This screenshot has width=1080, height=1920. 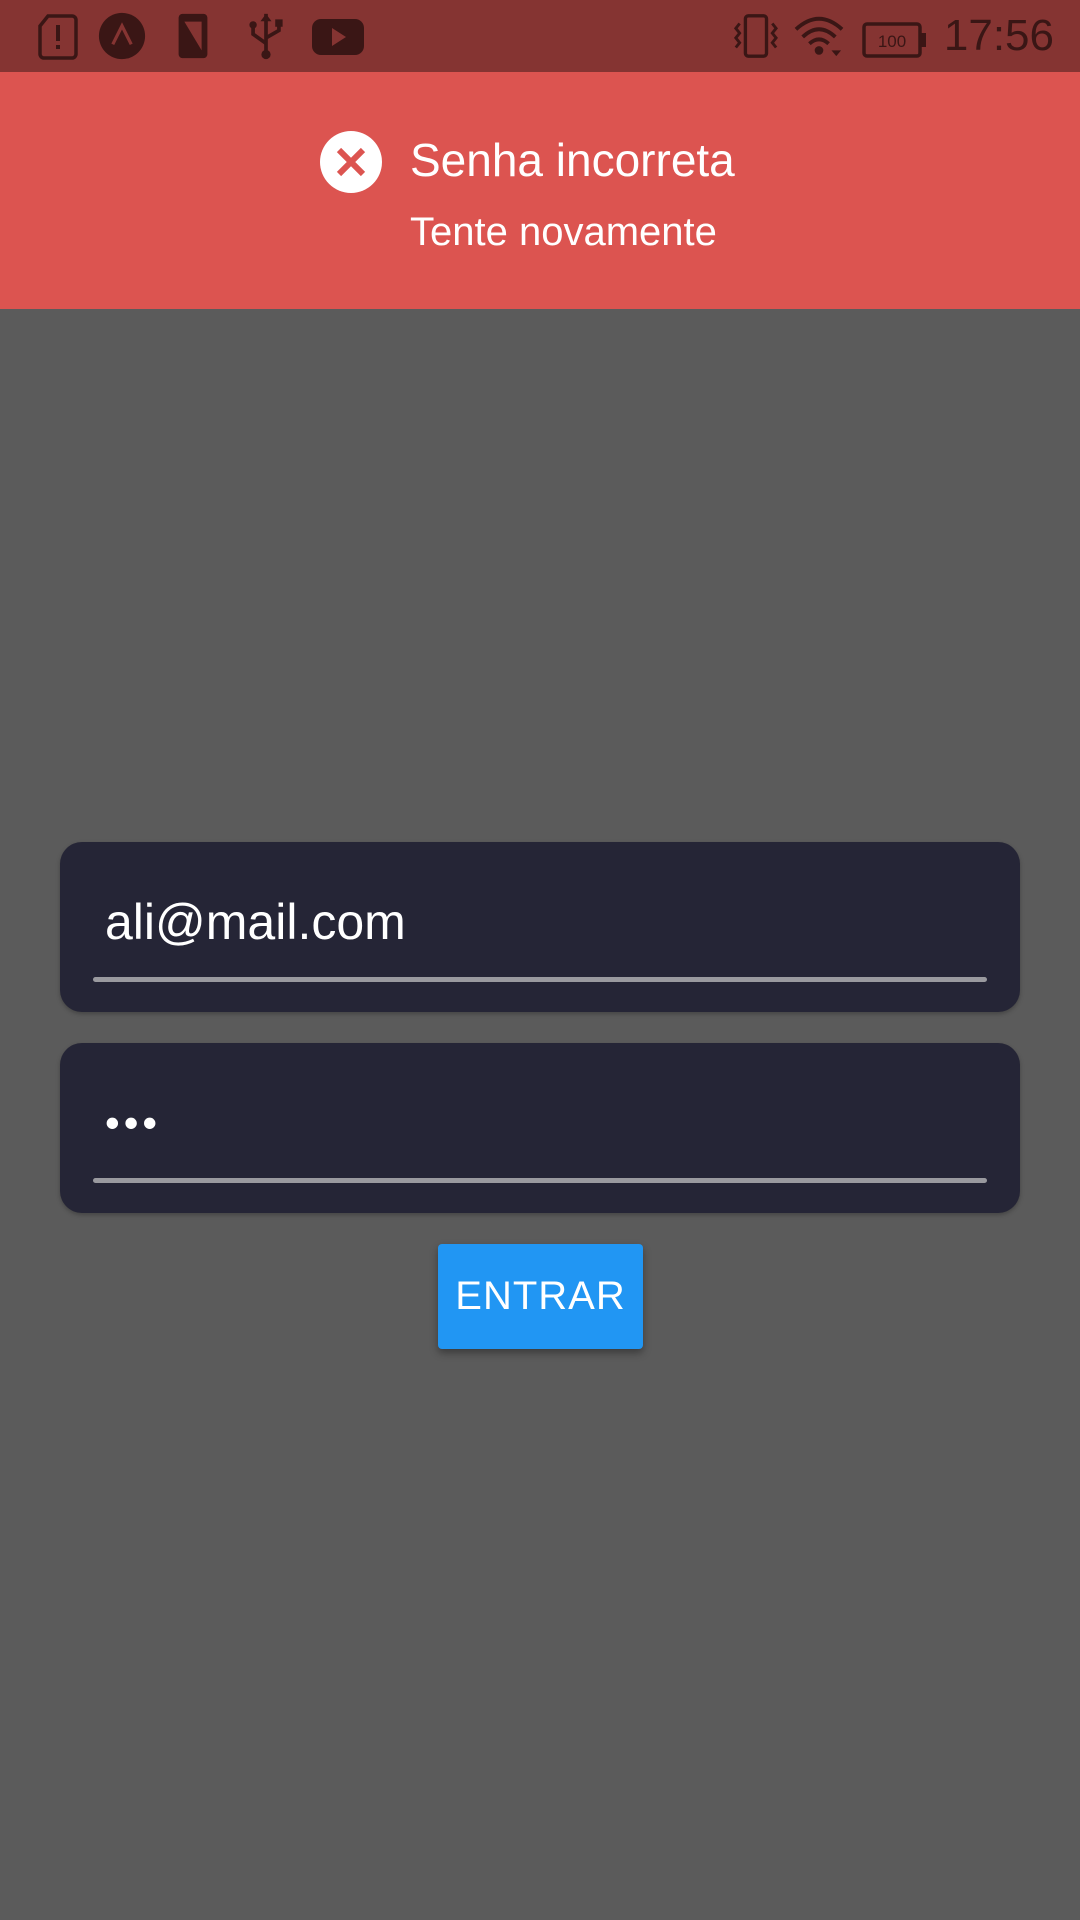 I want to click on battery-level: 100, so click(x=892, y=41).